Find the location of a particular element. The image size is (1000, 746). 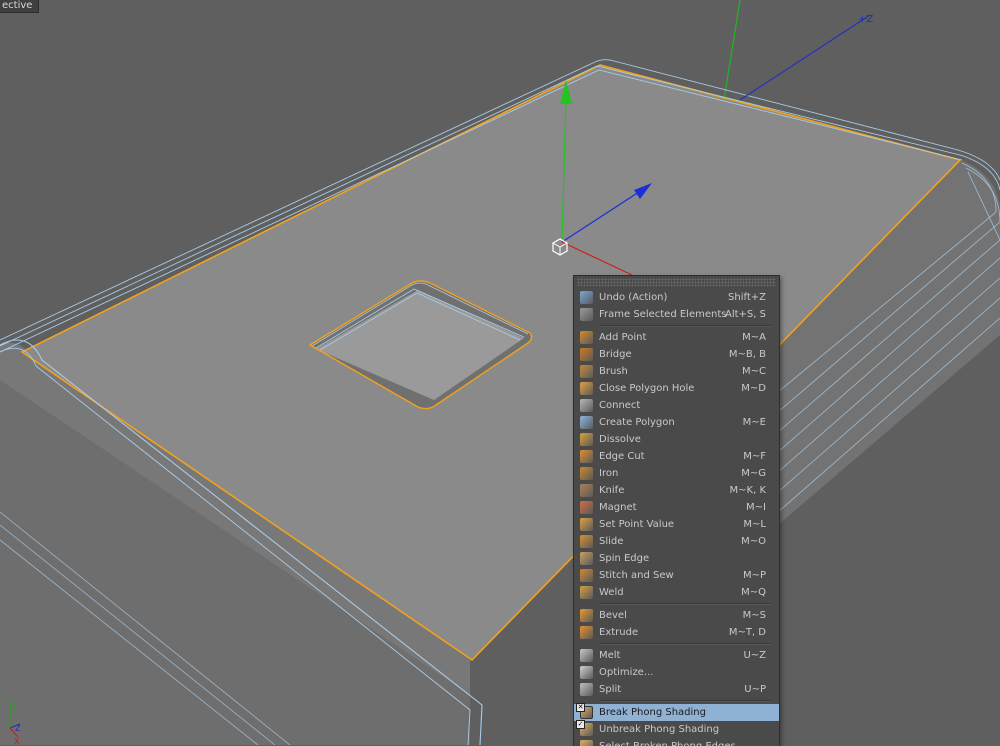

menu-item-shortcut: Shift+Z is located at coordinates (747, 297).